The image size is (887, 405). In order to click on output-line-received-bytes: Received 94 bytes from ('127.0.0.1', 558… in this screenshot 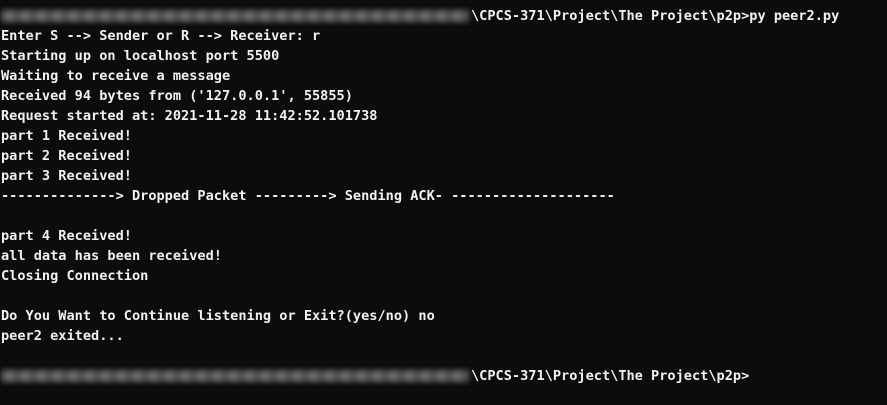, I will do `click(177, 96)`.